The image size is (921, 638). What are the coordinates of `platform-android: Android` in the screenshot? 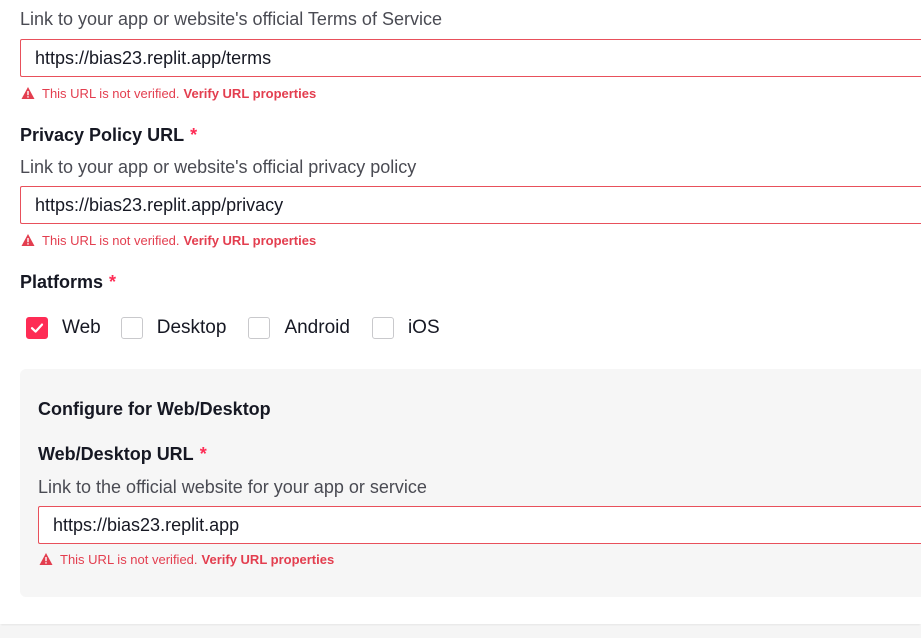 It's located at (299, 328).